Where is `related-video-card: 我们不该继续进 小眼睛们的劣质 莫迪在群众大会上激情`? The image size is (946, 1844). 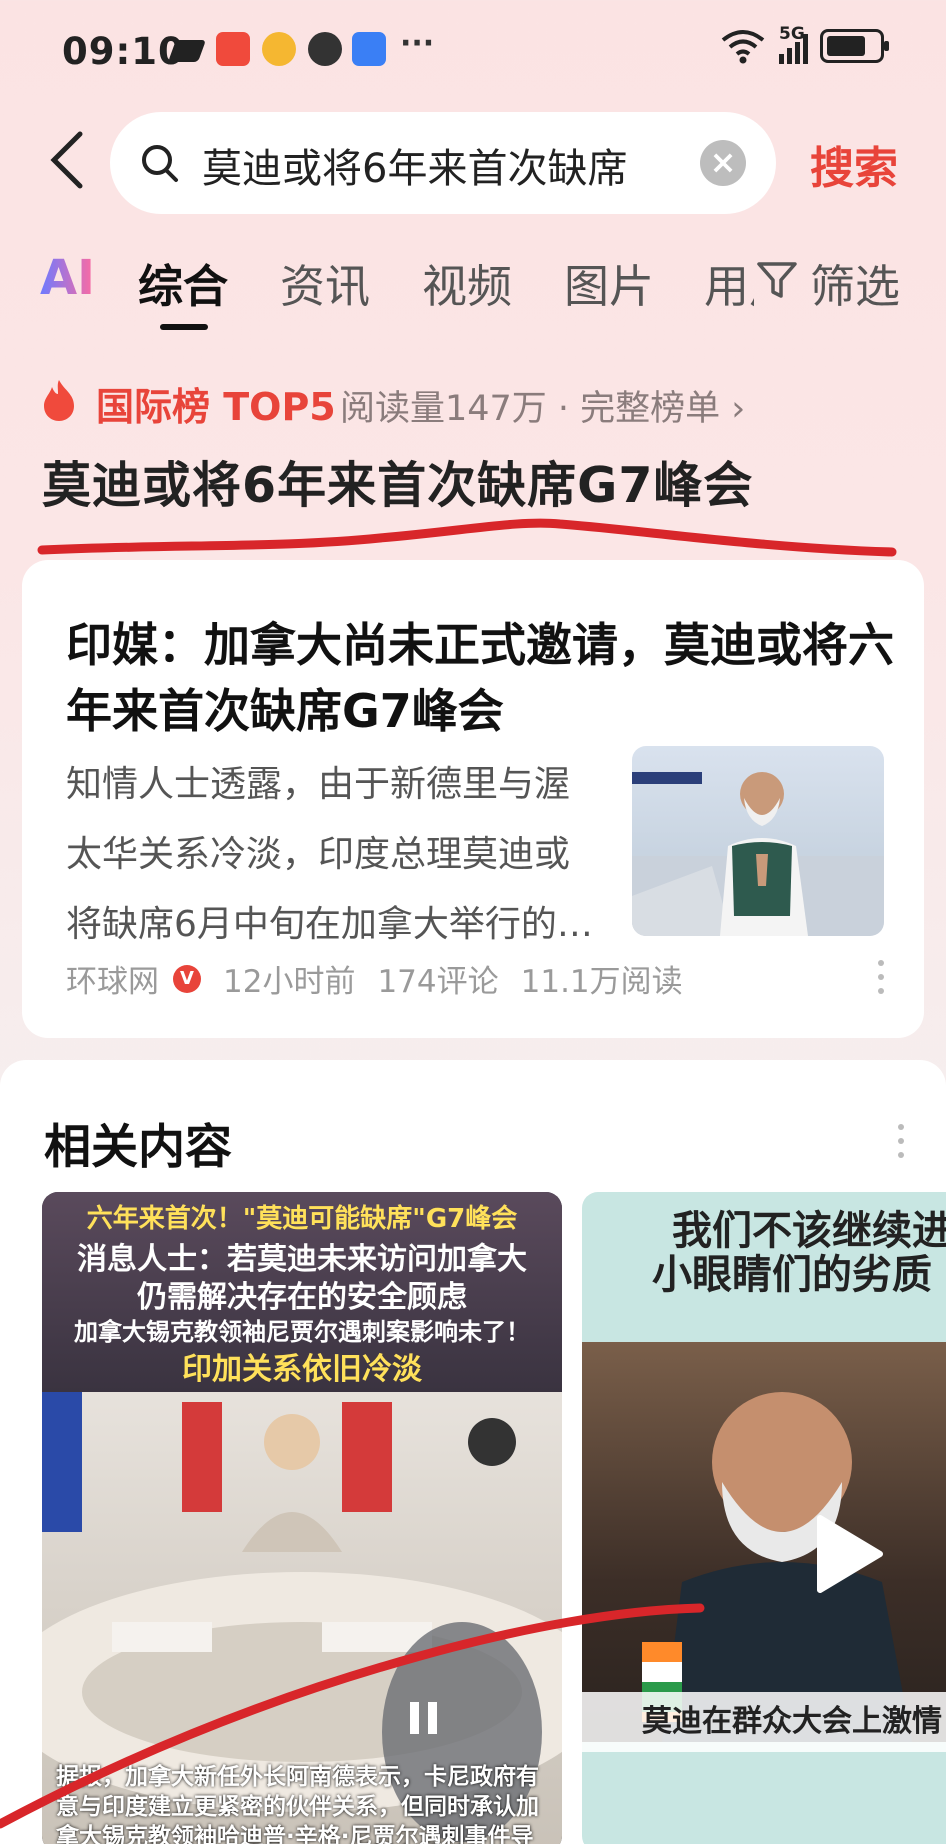
related-video-card: 我们不该继续进 小眼睛们的劣质 莫迪在群众大会上激情 is located at coordinates (764, 1518).